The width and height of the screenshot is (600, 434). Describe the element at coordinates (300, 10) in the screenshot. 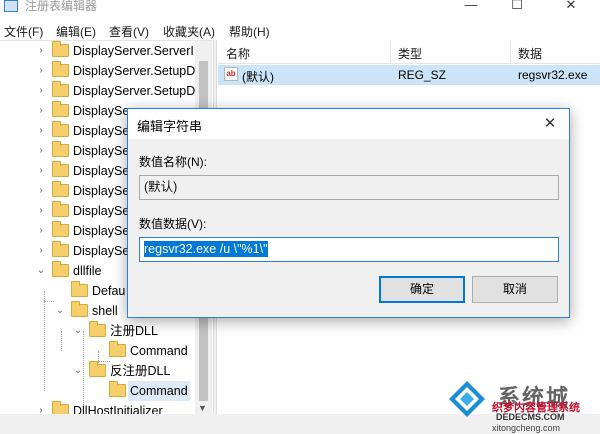

I see `title-bar: 注册表编辑器 — ☐ ✕` at that location.